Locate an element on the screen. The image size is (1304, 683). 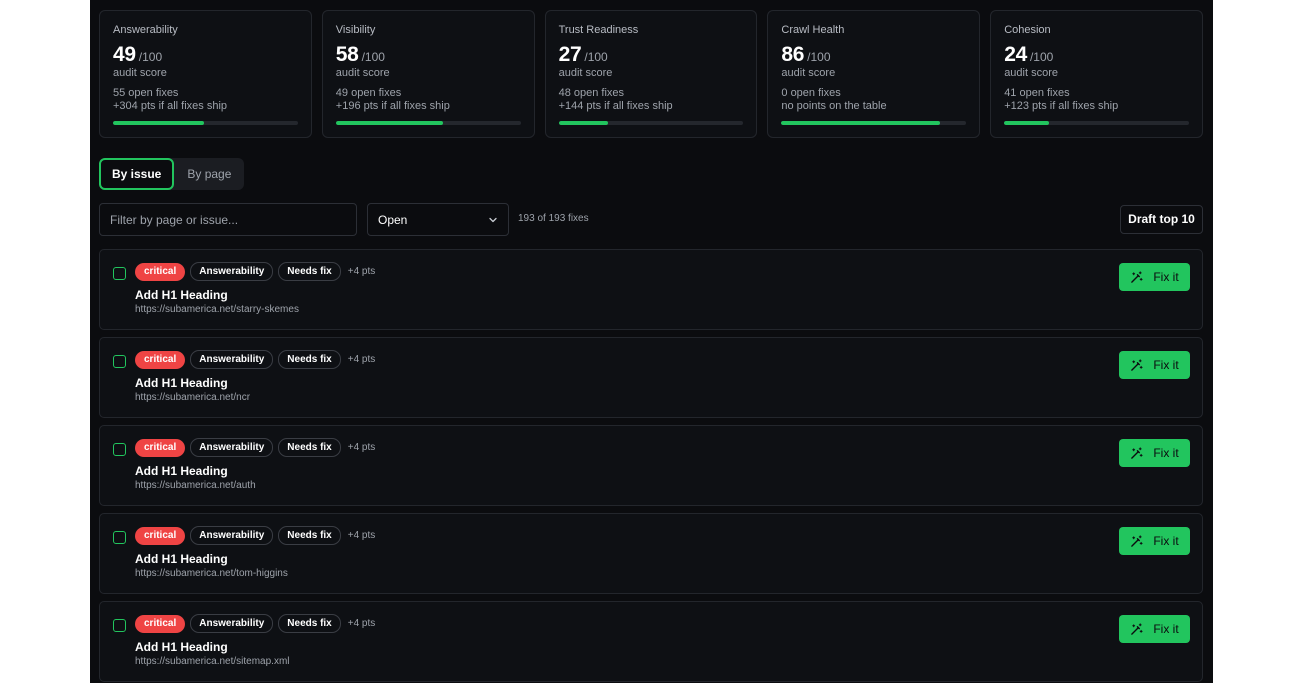
card-open-fixes: 0 open fixes is located at coordinates (811, 93).